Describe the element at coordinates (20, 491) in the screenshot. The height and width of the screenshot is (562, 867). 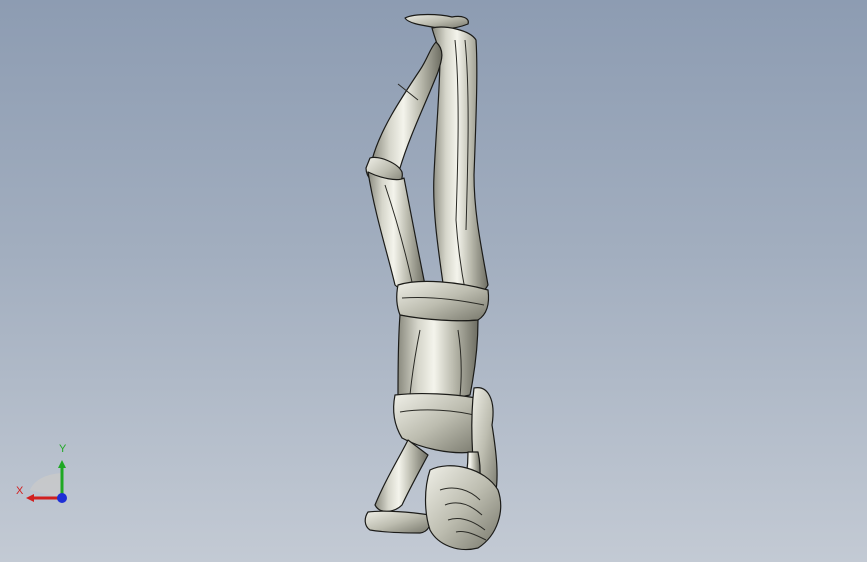
I see `x-axis-label: X` at that location.